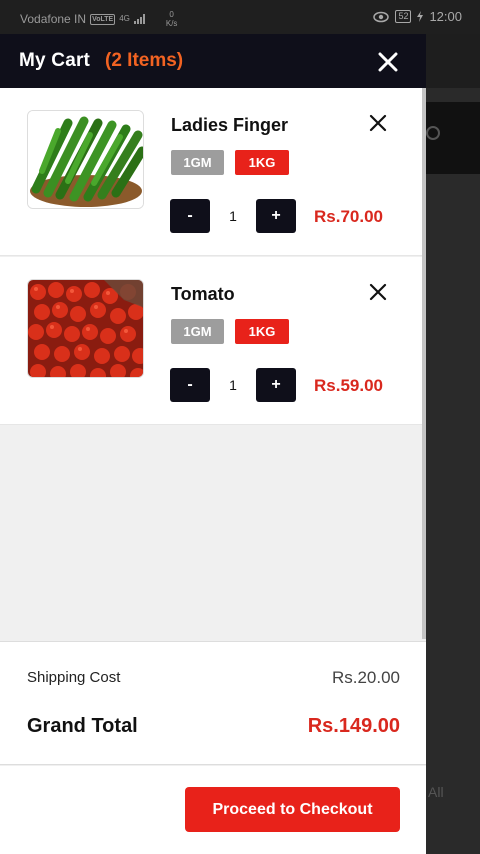  I want to click on item-price: Rs.70.00, so click(348, 216).